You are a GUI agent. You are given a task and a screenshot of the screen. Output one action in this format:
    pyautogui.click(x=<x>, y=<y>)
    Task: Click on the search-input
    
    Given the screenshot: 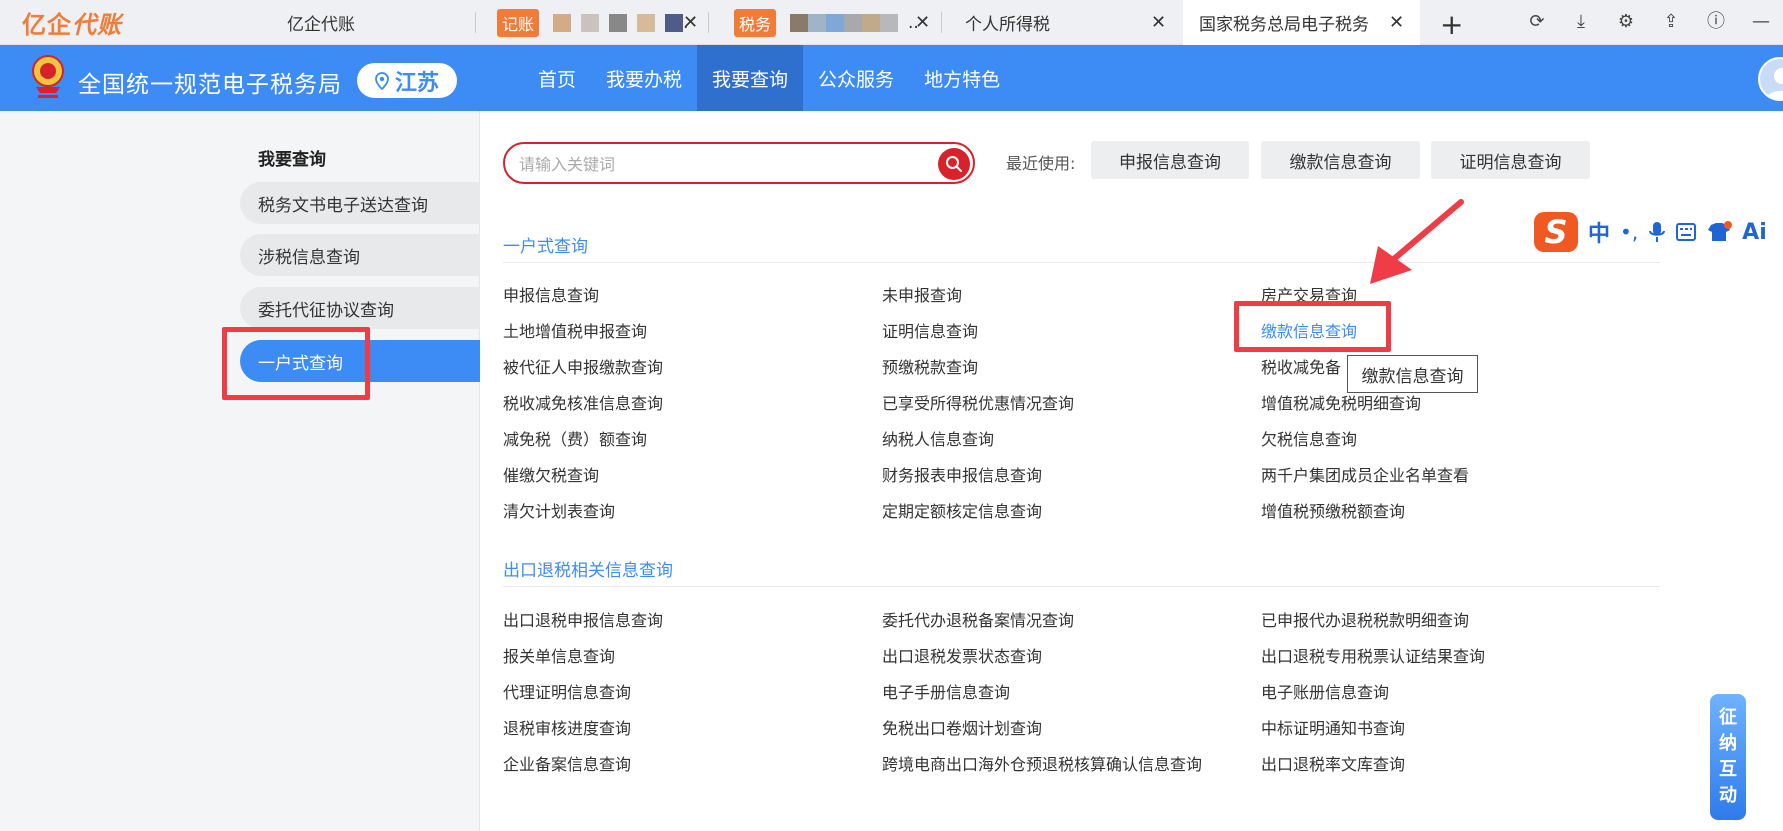 What is the action you would take?
    pyautogui.click(x=719, y=164)
    